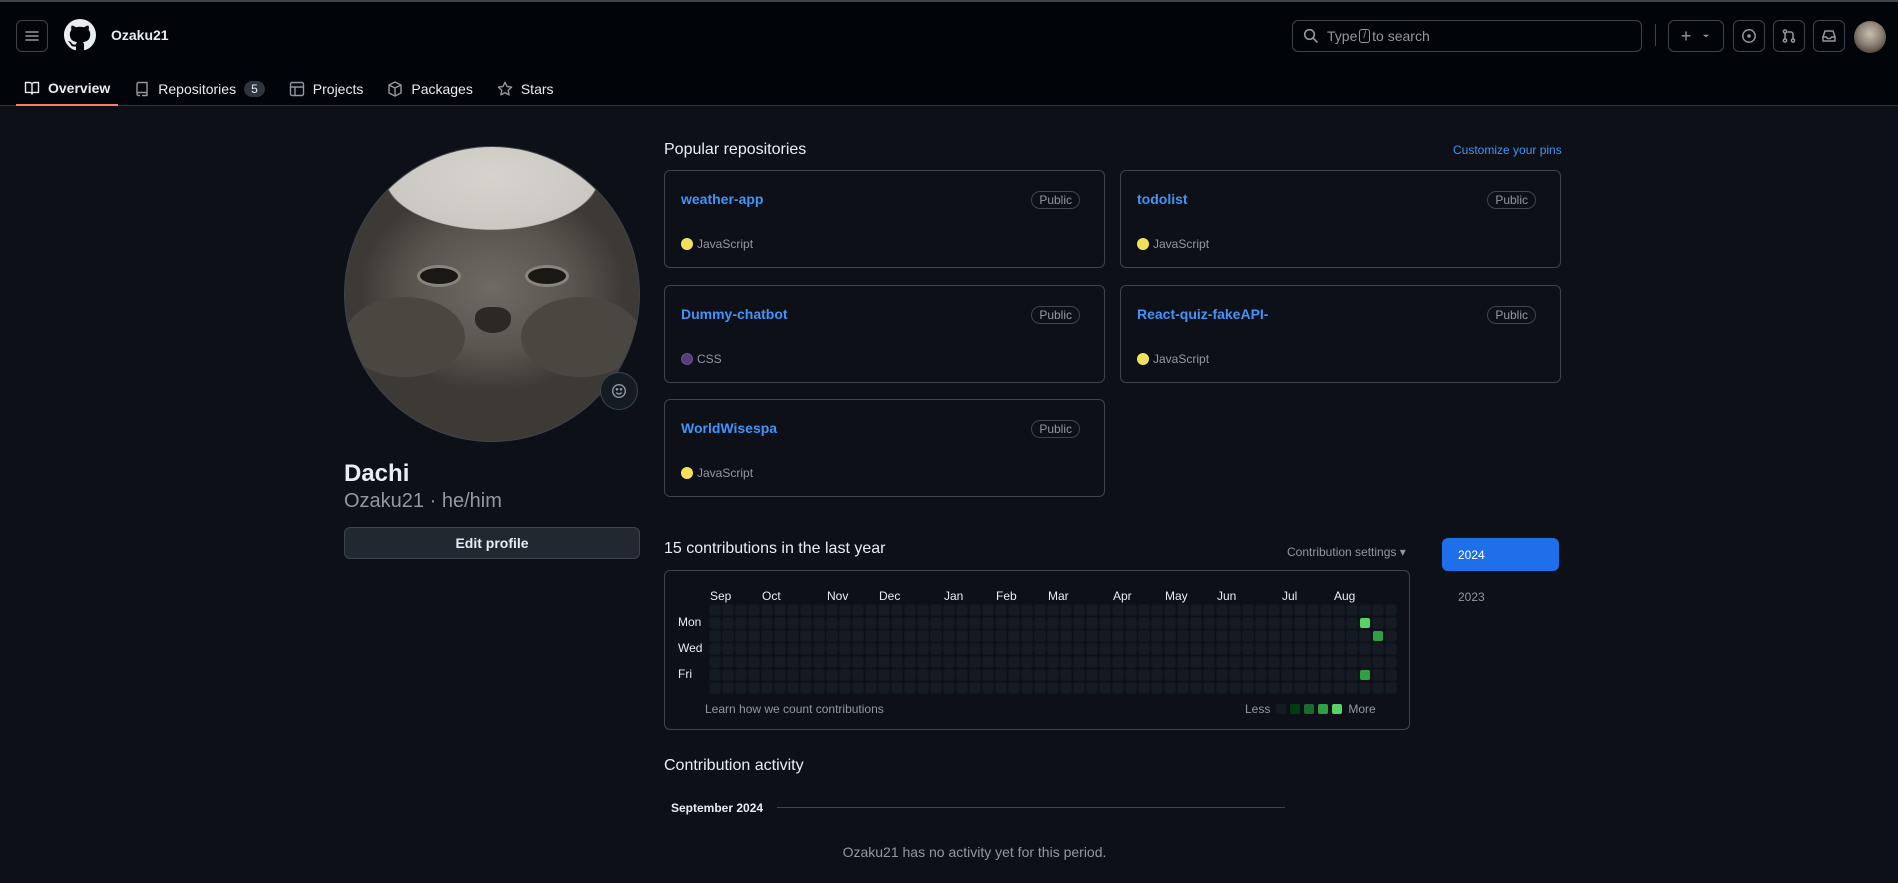 This screenshot has width=1898, height=883. What do you see at coordinates (140, 35) in the screenshot?
I see `context-username: Ozaku21` at bounding box center [140, 35].